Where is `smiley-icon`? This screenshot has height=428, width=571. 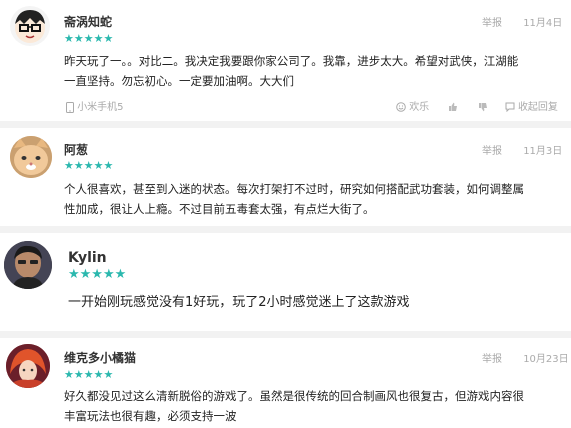 smiley-icon is located at coordinates (401, 107).